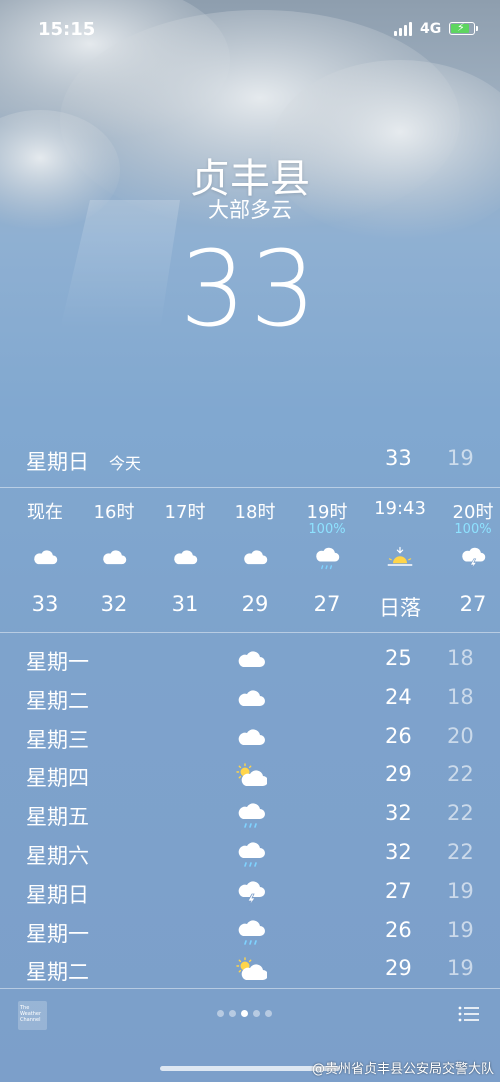 Image resolution: width=500 pixels, height=1082 pixels. I want to click on today-low: 19, so click(460, 458).